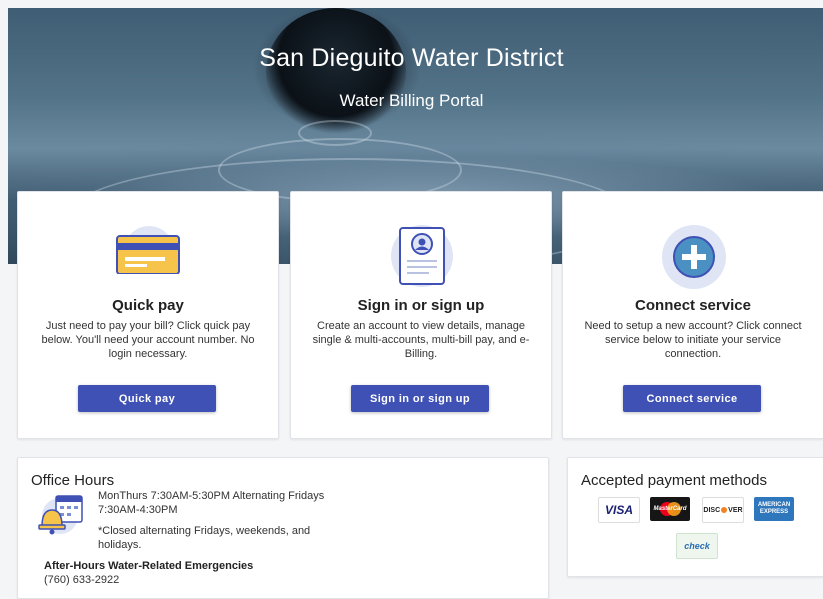 The image size is (823, 599). Describe the element at coordinates (712, 510) in the screenshot. I see `discover-label-a: DISC` at that location.